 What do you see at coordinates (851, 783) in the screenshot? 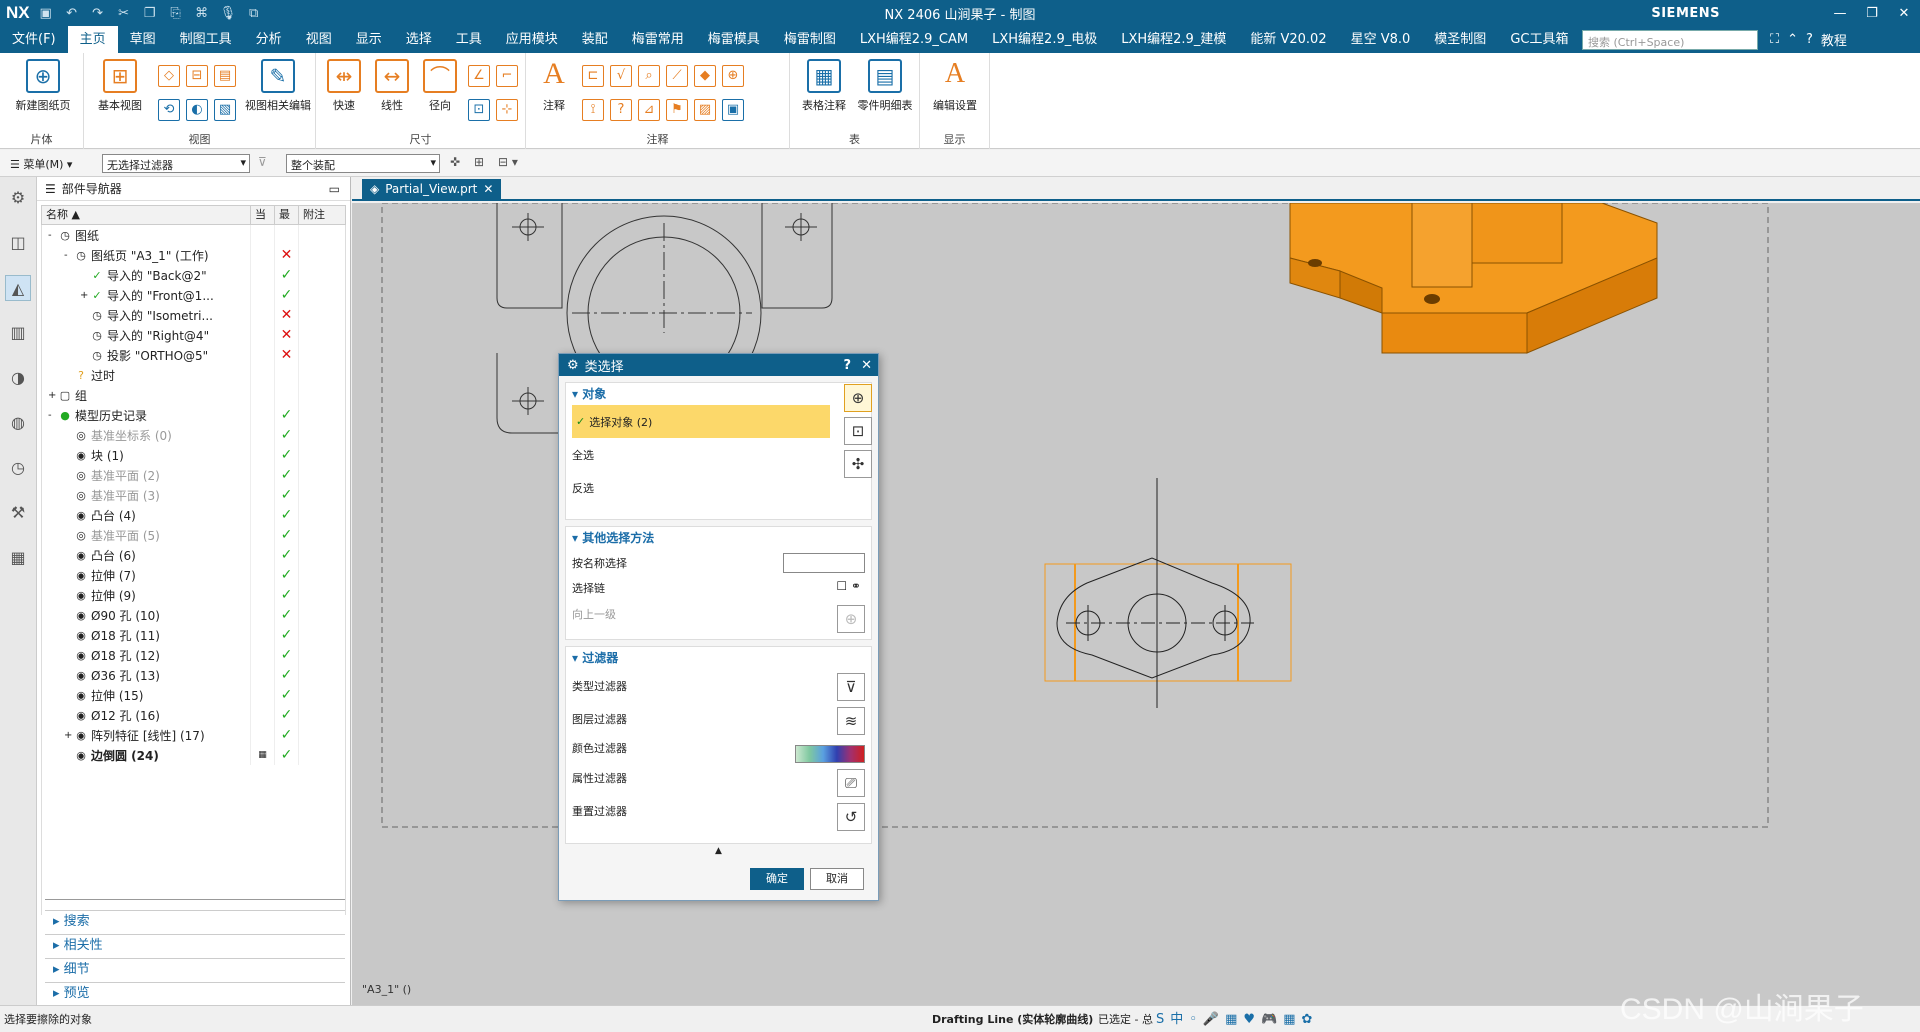
I see `attribute-filter-button: ⎚` at bounding box center [851, 783].